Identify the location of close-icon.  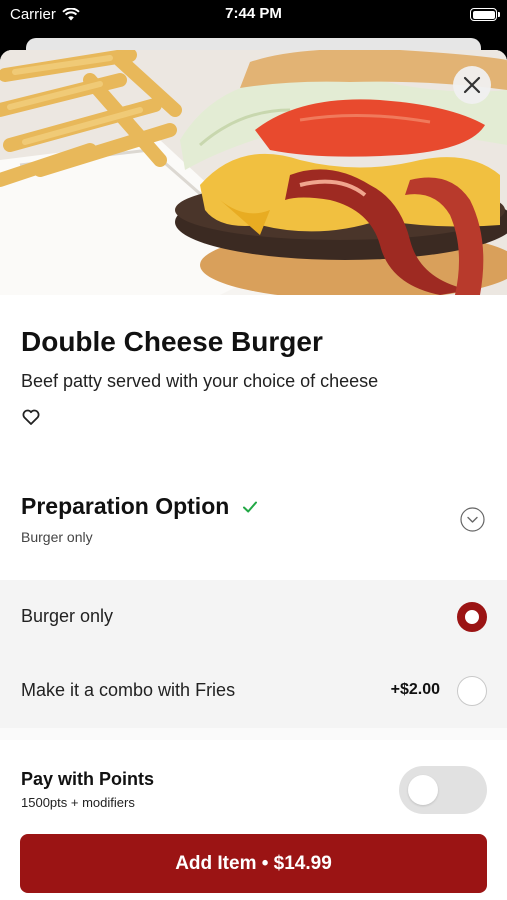
(472, 85).